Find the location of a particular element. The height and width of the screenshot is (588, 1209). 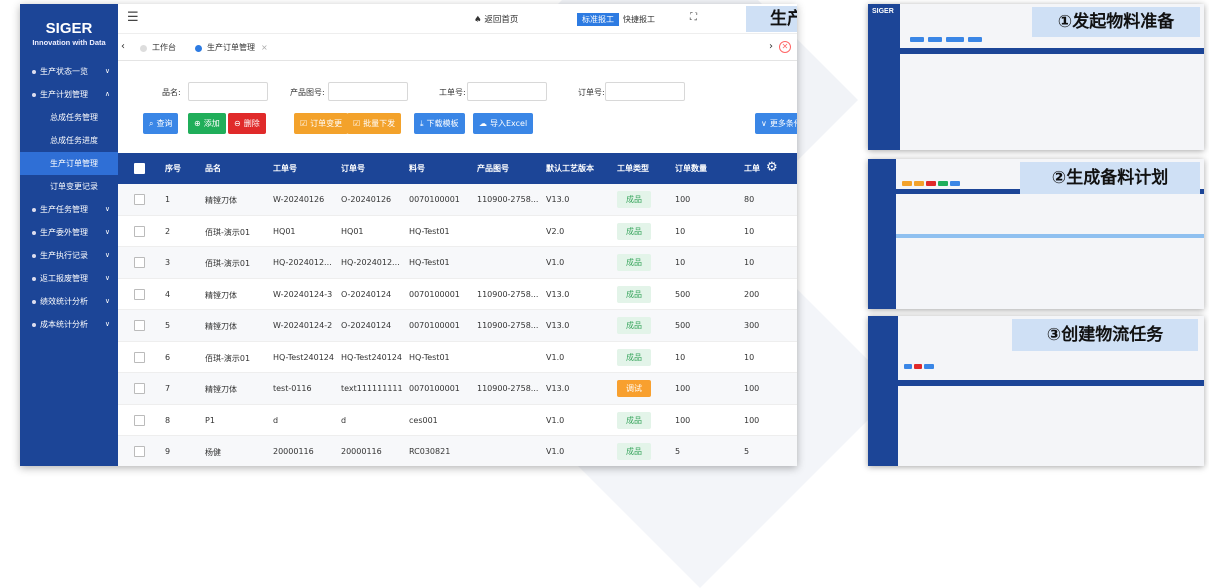

close-all-icon: ✕ is located at coordinates (785, 47).